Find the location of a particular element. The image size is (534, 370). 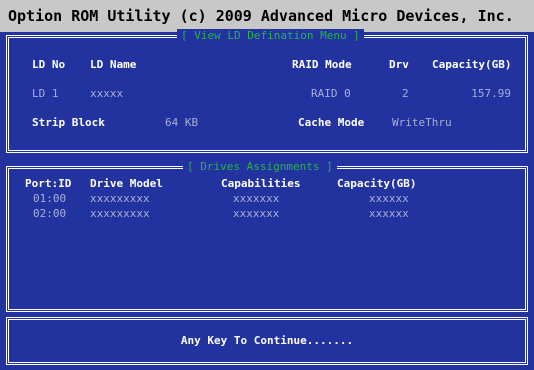

capacity-value: 157.99 is located at coordinates (491, 93).